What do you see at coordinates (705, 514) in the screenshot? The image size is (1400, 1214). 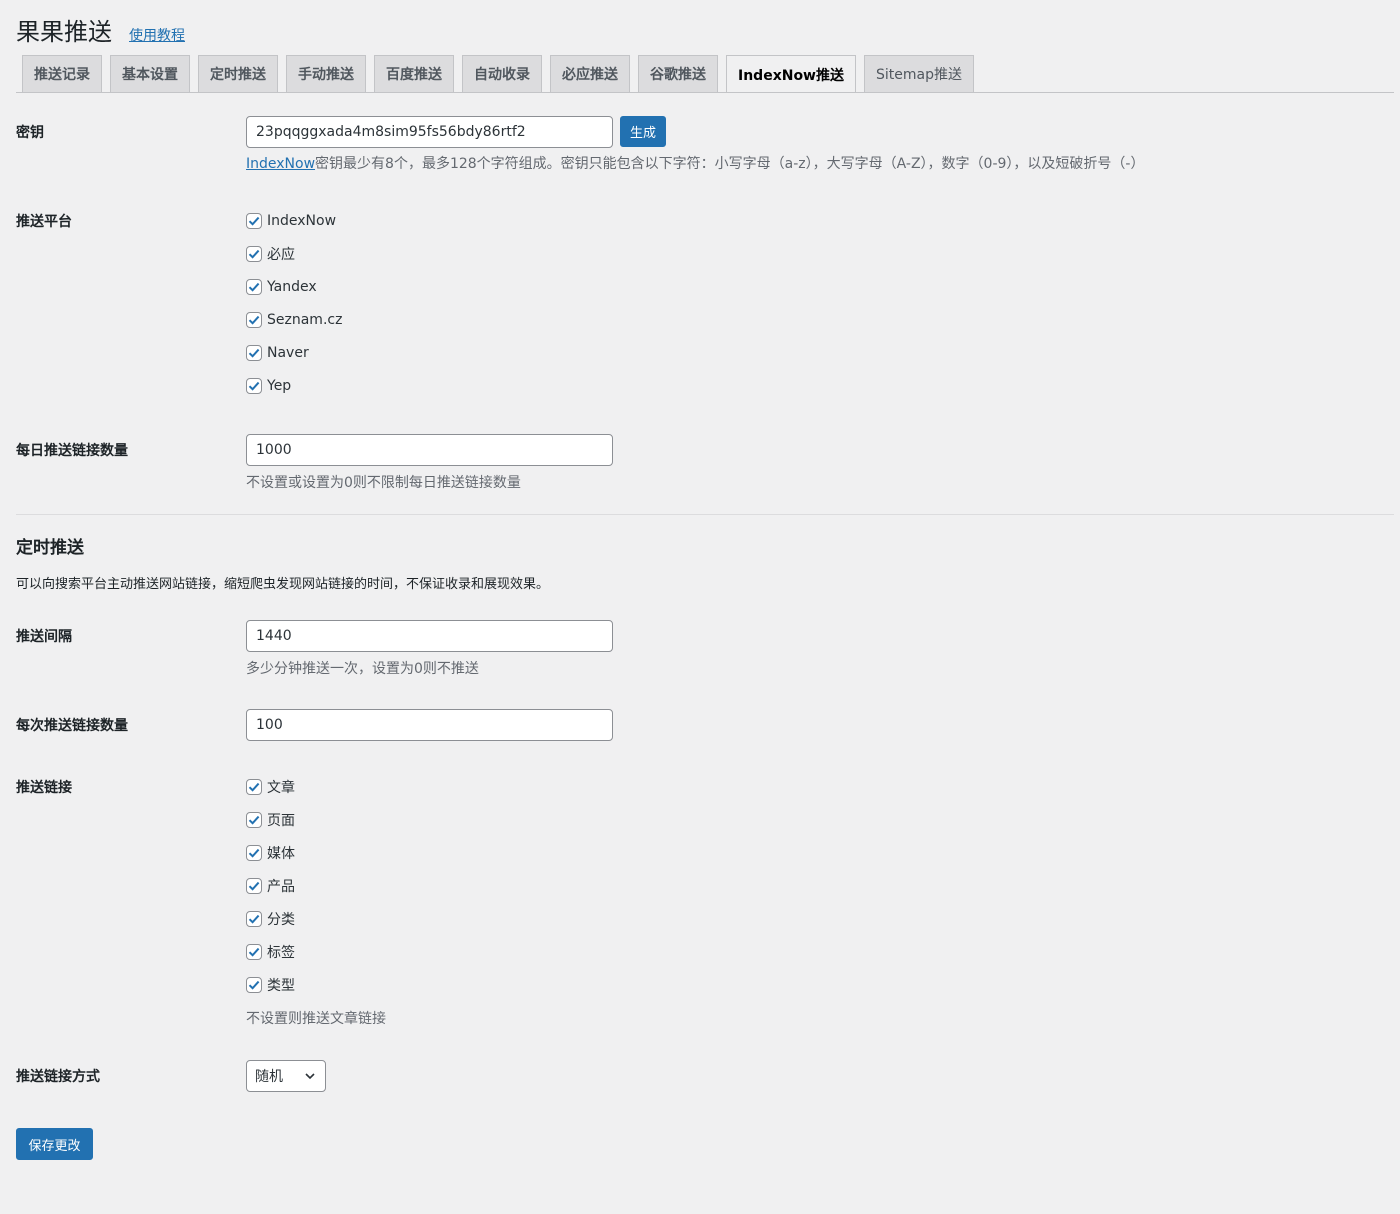 I see `section-divider` at bounding box center [705, 514].